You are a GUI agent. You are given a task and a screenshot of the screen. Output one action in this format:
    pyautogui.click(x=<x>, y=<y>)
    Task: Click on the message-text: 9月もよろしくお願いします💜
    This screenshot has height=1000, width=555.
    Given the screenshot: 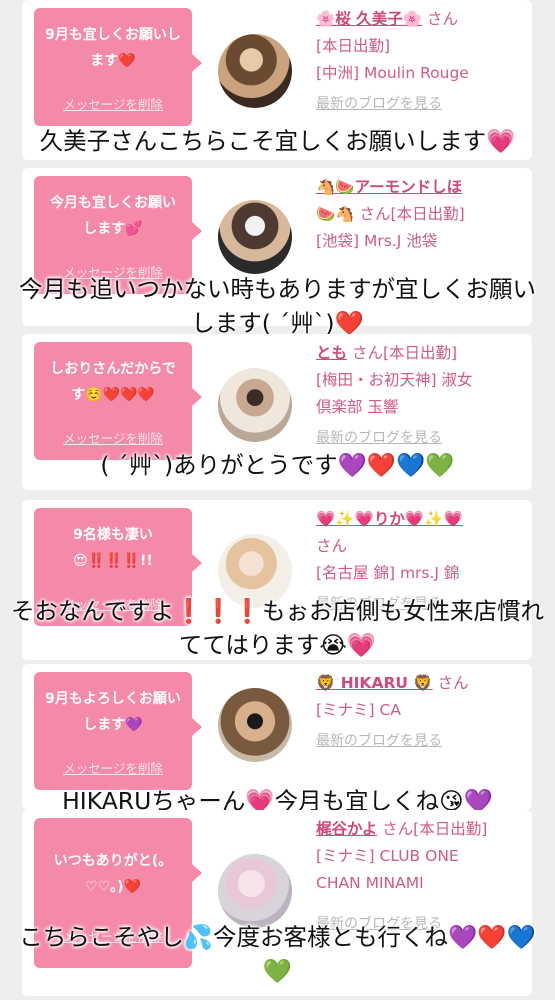 What is the action you would take?
    pyautogui.click(x=113, y=712)
    